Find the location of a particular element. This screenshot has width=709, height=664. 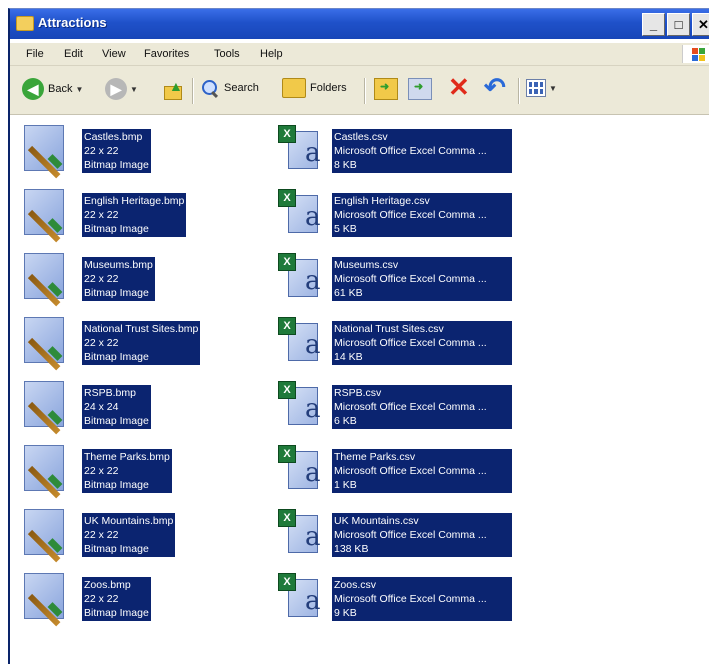

title-bar: Attractions _ □ ✕ is located at coordinates (359, 24).